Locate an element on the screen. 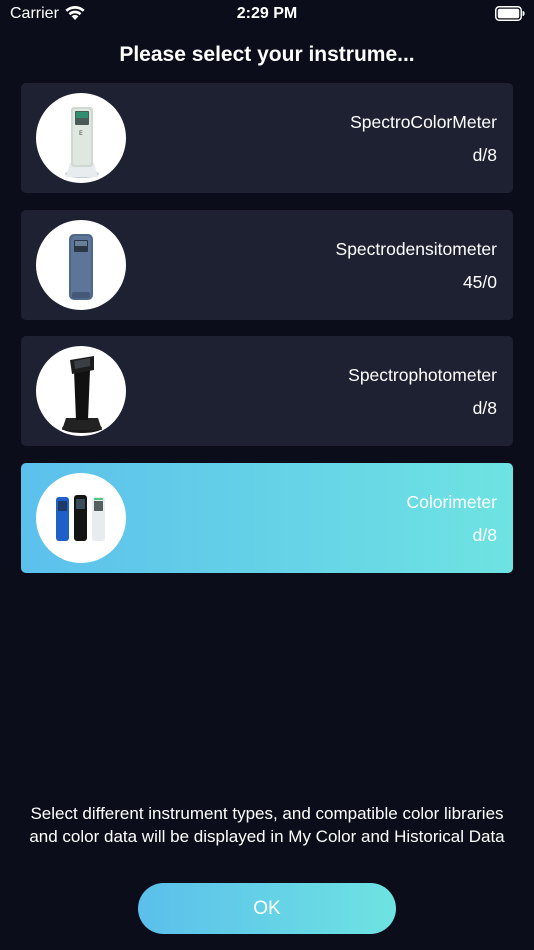 The height and width of the screenshot is (950, 534). spectrophotometer-device-image is located at coordinates (81, 391).